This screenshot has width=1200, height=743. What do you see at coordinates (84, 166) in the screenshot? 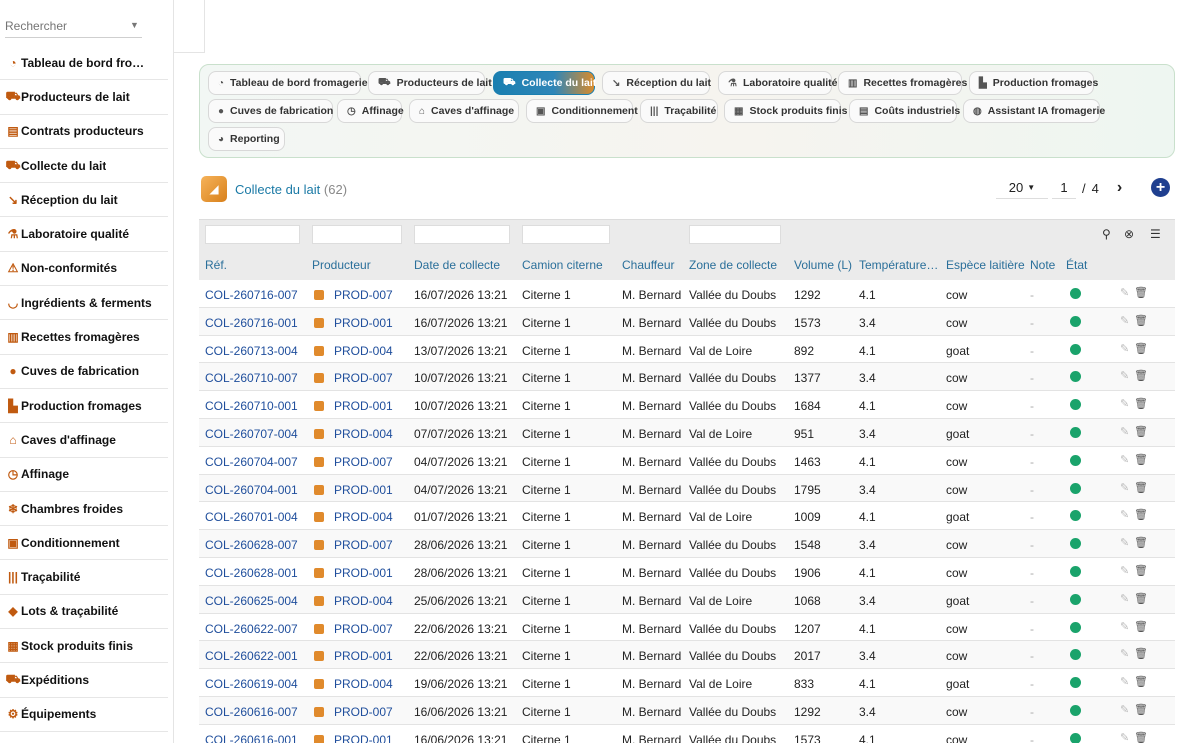
I see `sidebar-item: ⛟ Collecte du lait` at bounding box center [84, 166].